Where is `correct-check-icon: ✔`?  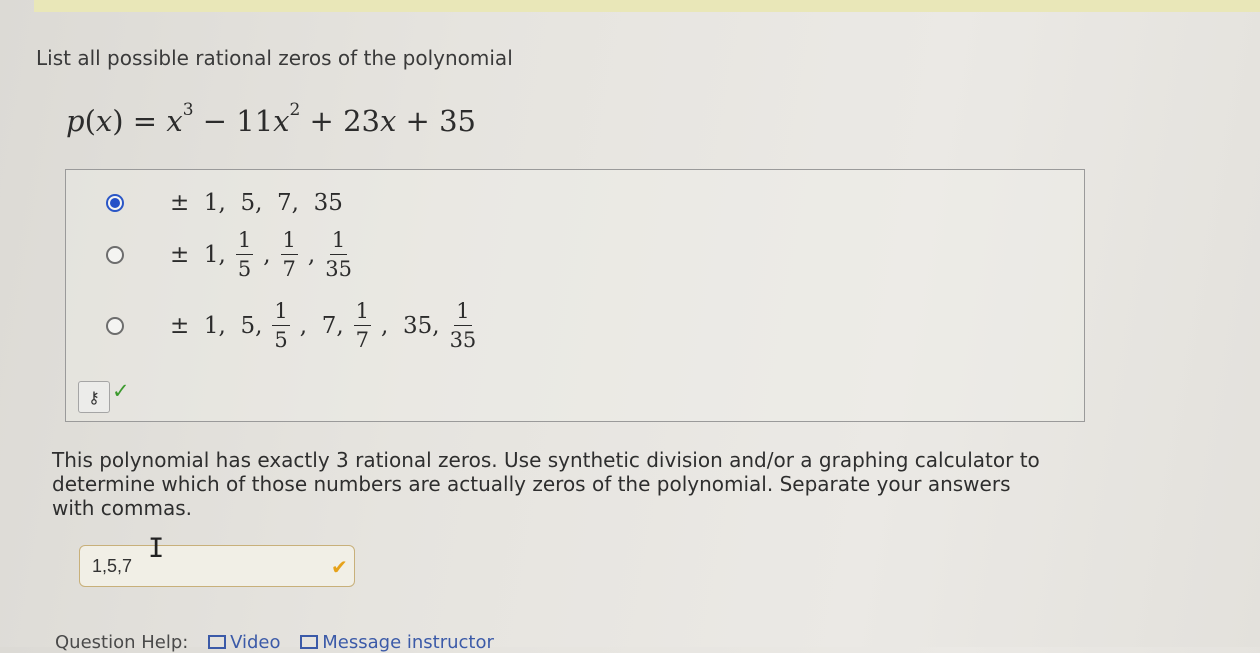
correct-check-icon: ✔ is located at coordinates (339, 567).